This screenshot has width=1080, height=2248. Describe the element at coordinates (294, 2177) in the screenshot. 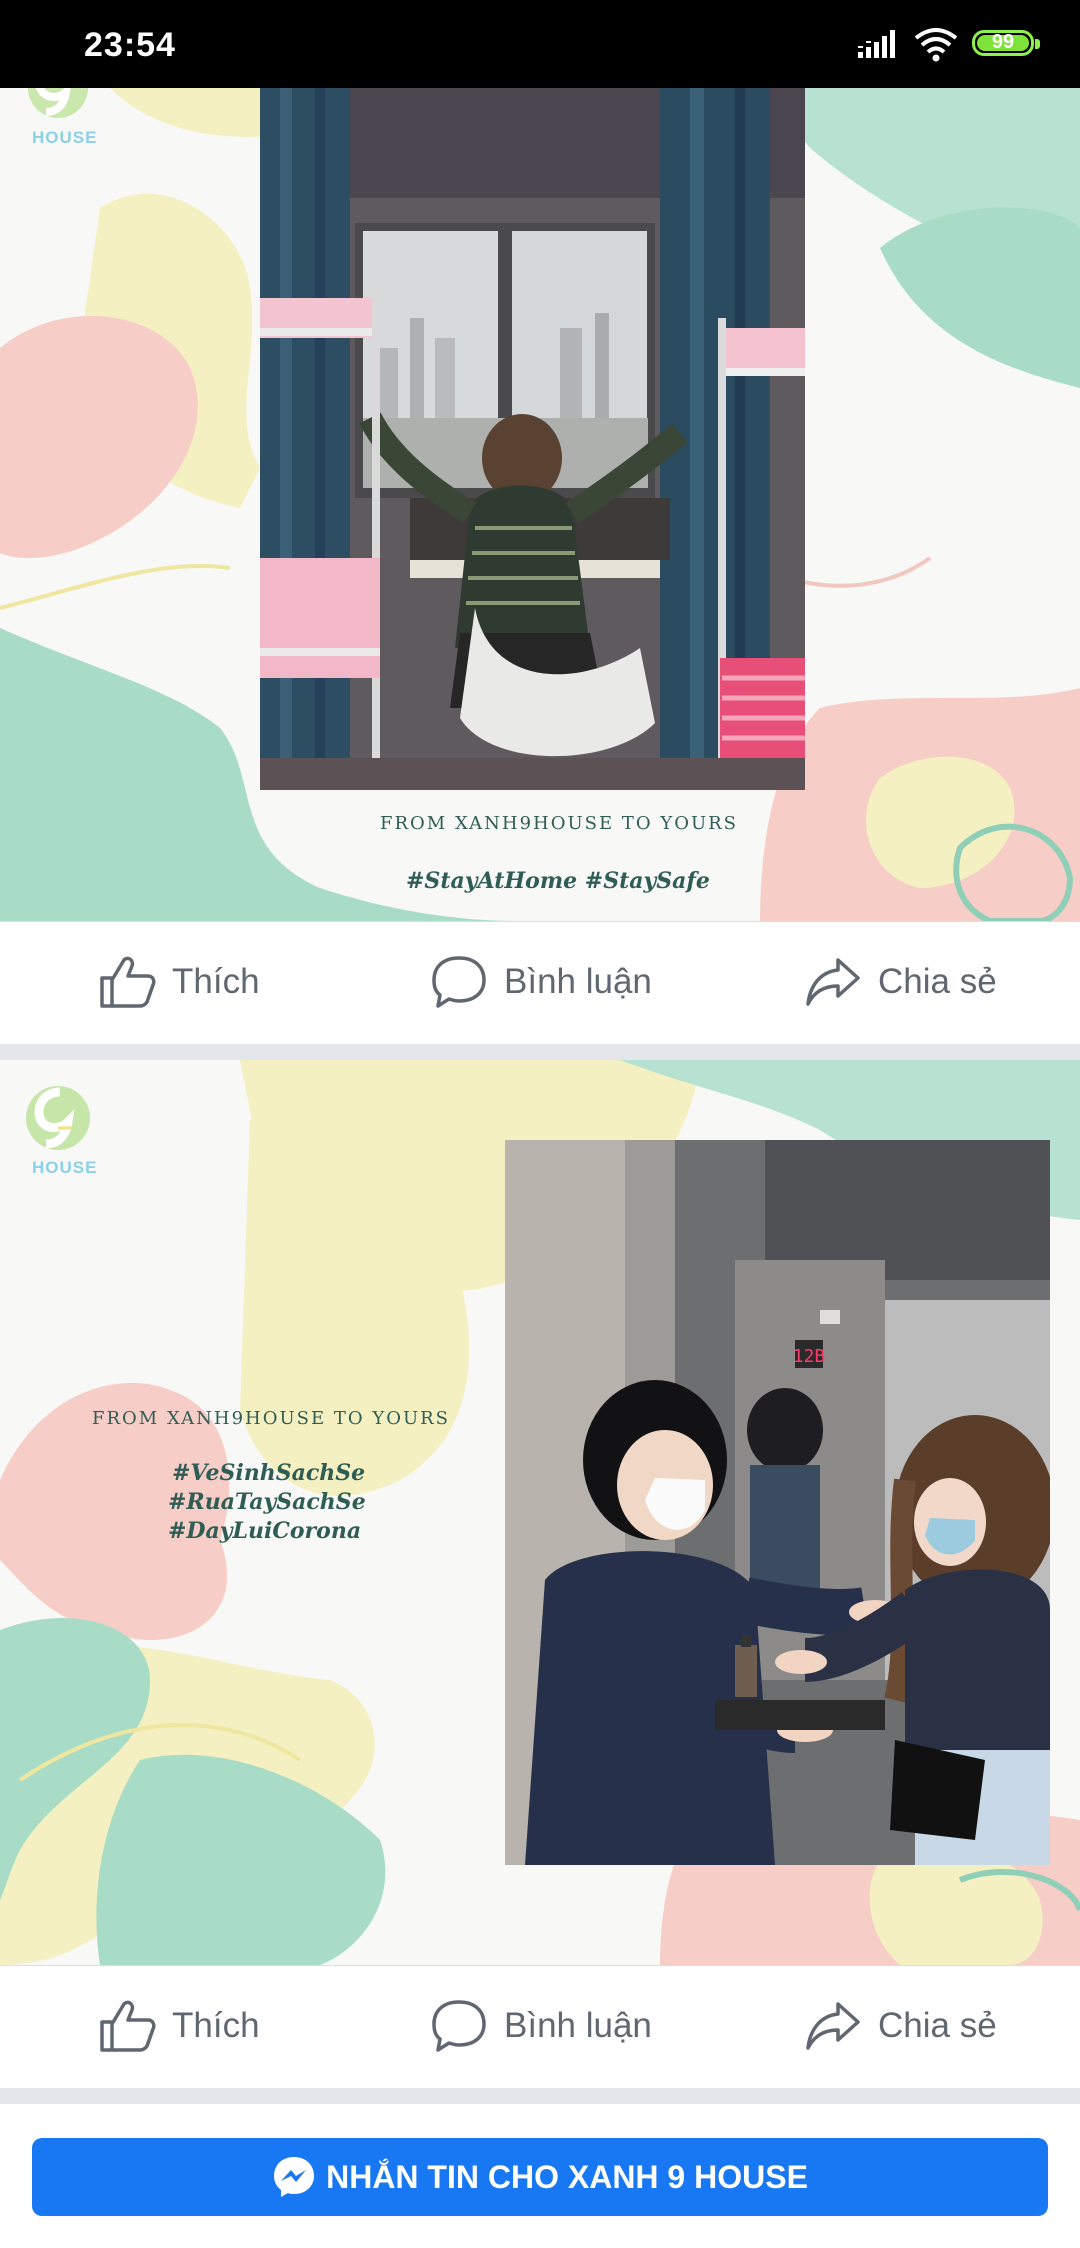

I see `messenger-icon` at that location.